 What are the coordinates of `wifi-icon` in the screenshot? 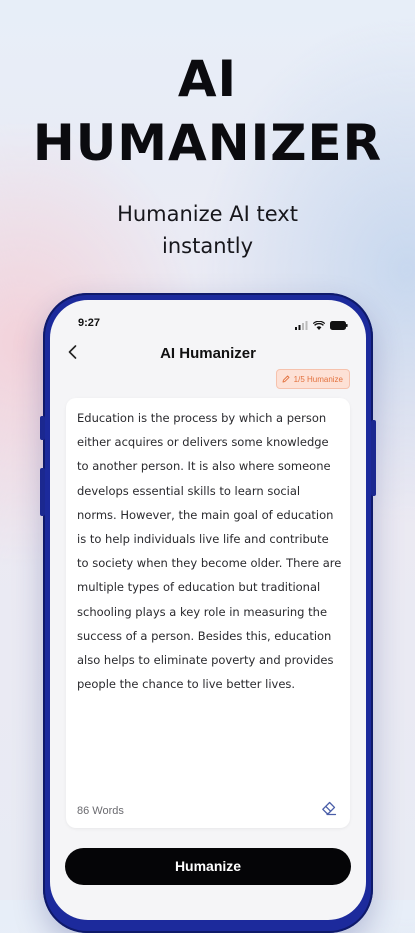 It's located at (319, 326).